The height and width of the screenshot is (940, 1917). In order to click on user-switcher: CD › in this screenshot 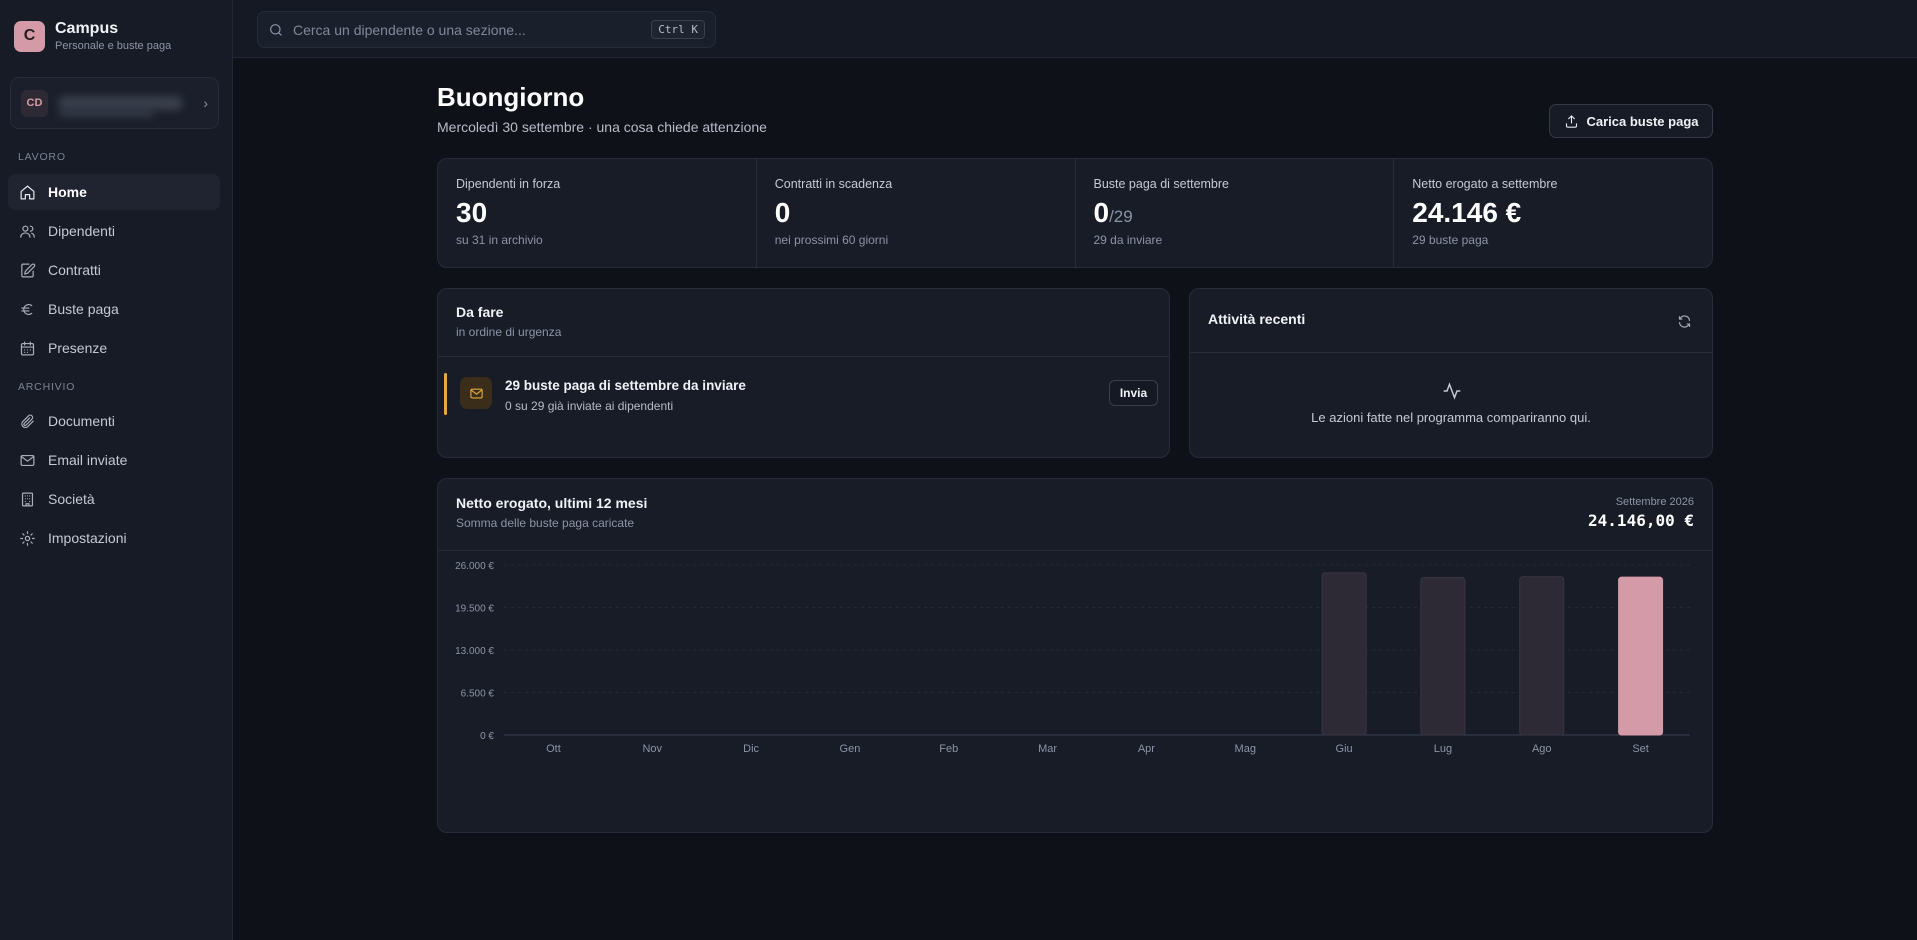, I will do `click(114, 103)`.